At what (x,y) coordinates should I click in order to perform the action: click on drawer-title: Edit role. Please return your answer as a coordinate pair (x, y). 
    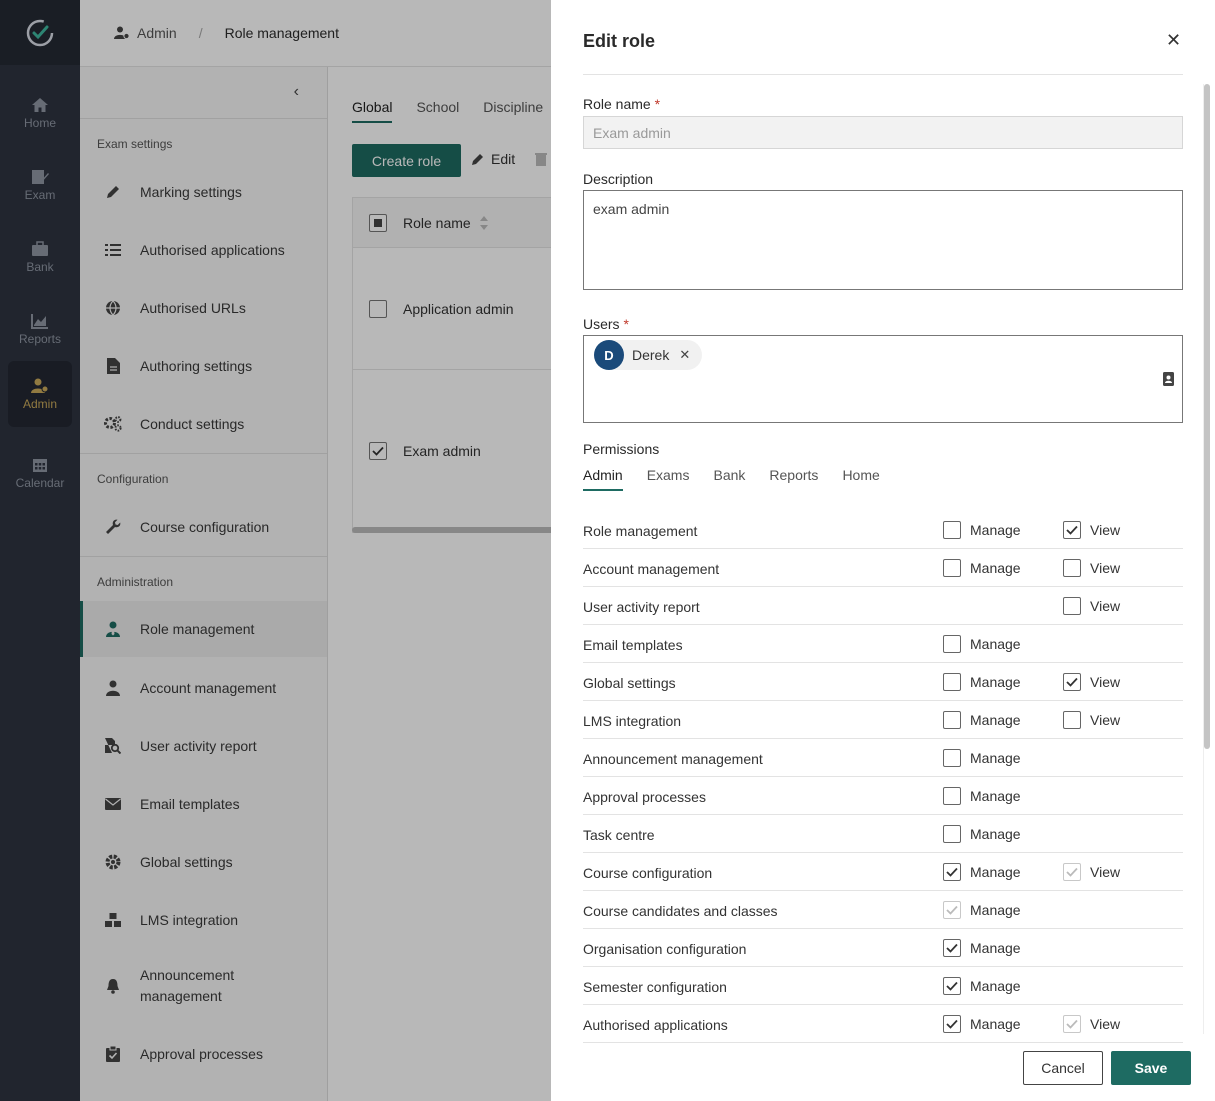
    Looking at the image, I should click on (619, 41).